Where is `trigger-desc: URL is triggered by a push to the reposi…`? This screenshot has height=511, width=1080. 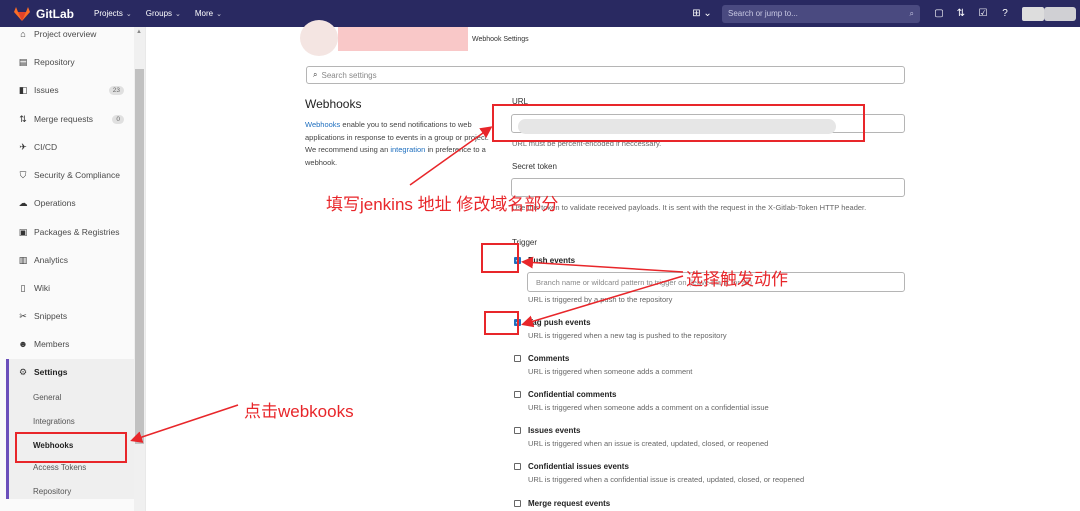
trigger-desc: URL is triggered by a push to the reposi… is located at coordinates (600, 299).